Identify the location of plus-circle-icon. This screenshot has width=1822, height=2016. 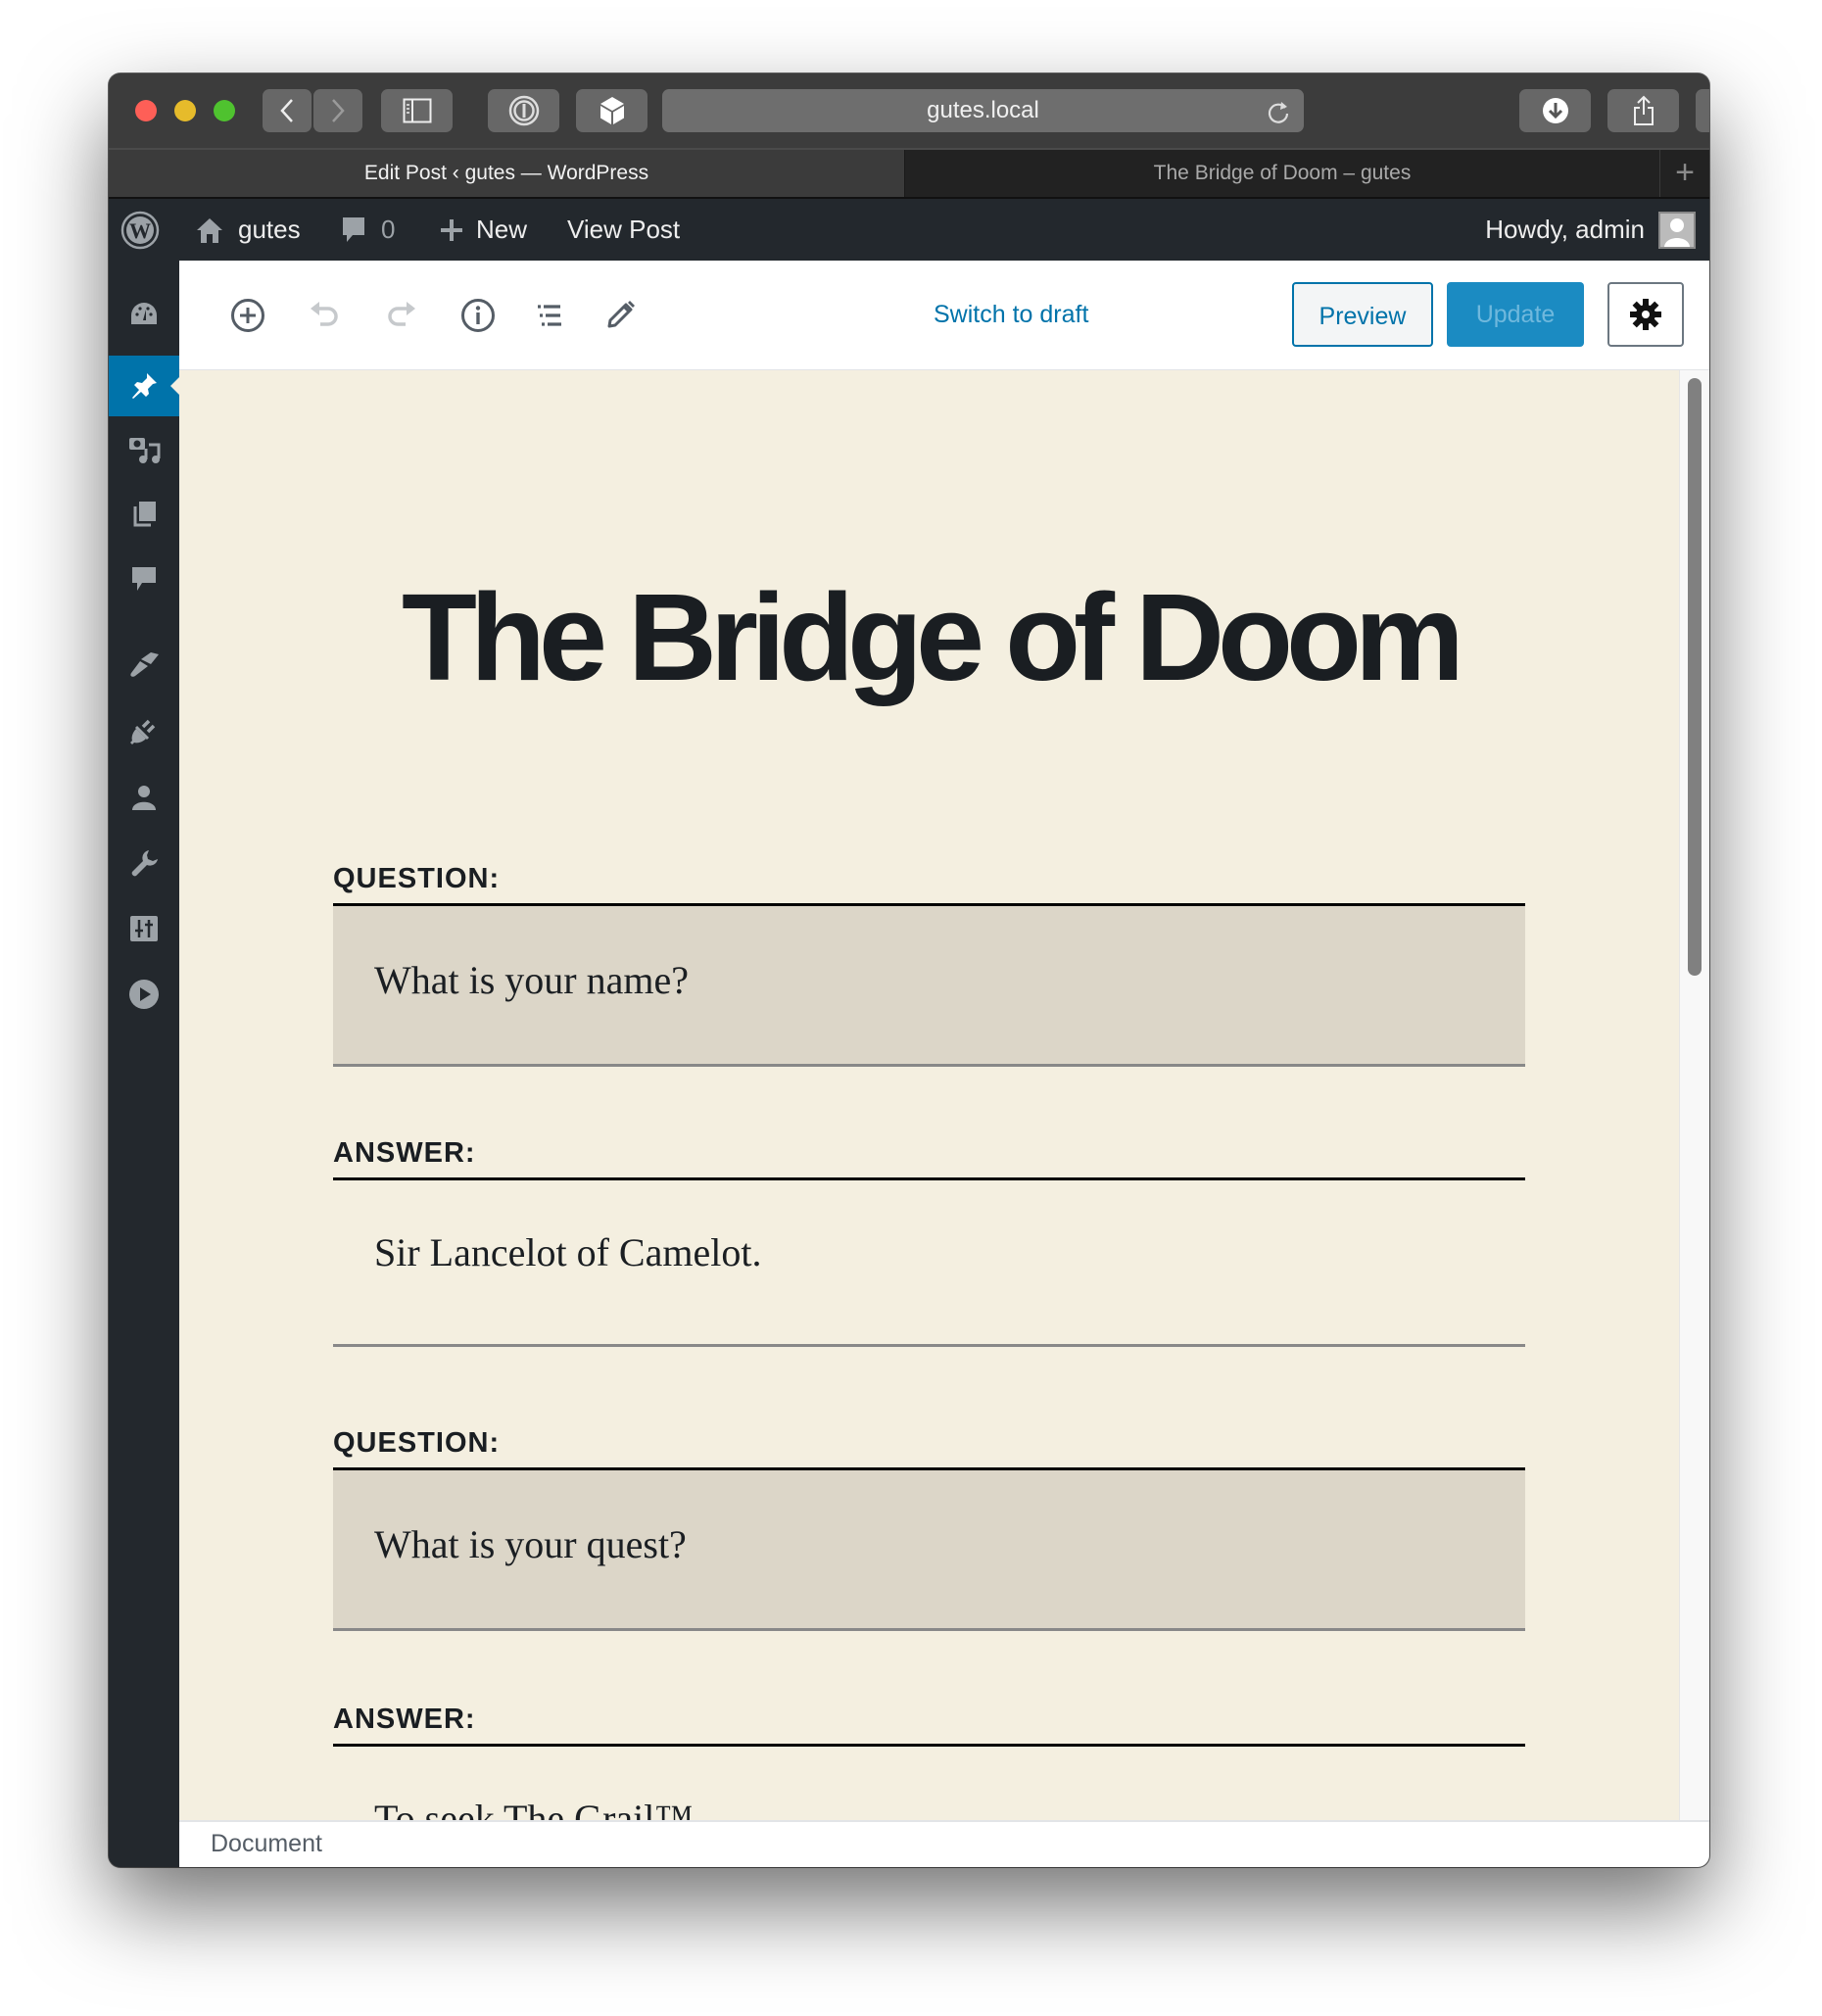
(248, 315).